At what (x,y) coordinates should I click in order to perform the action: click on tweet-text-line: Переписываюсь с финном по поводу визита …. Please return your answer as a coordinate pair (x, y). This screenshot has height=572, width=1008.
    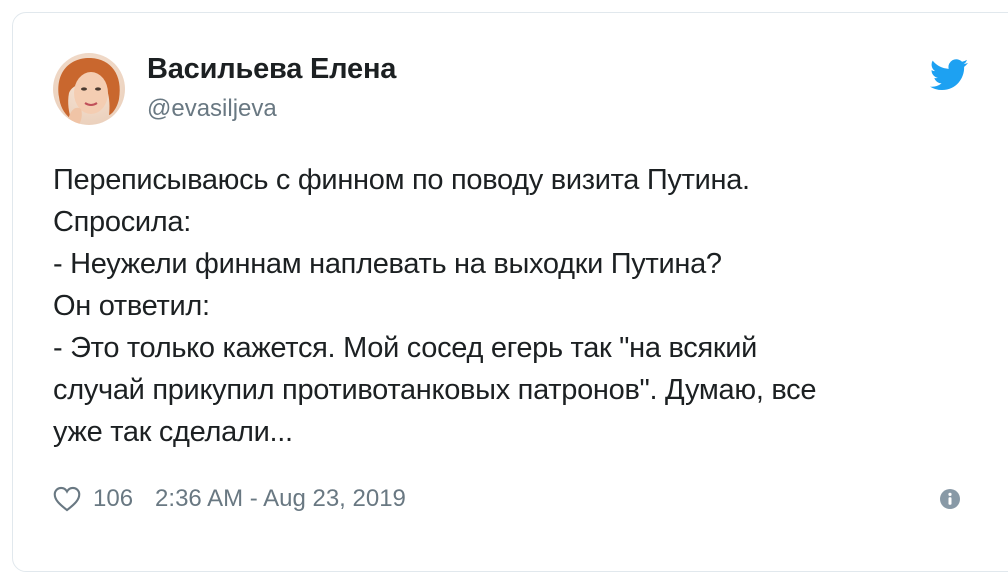
    Looking at the image, I should click on (401, 180).